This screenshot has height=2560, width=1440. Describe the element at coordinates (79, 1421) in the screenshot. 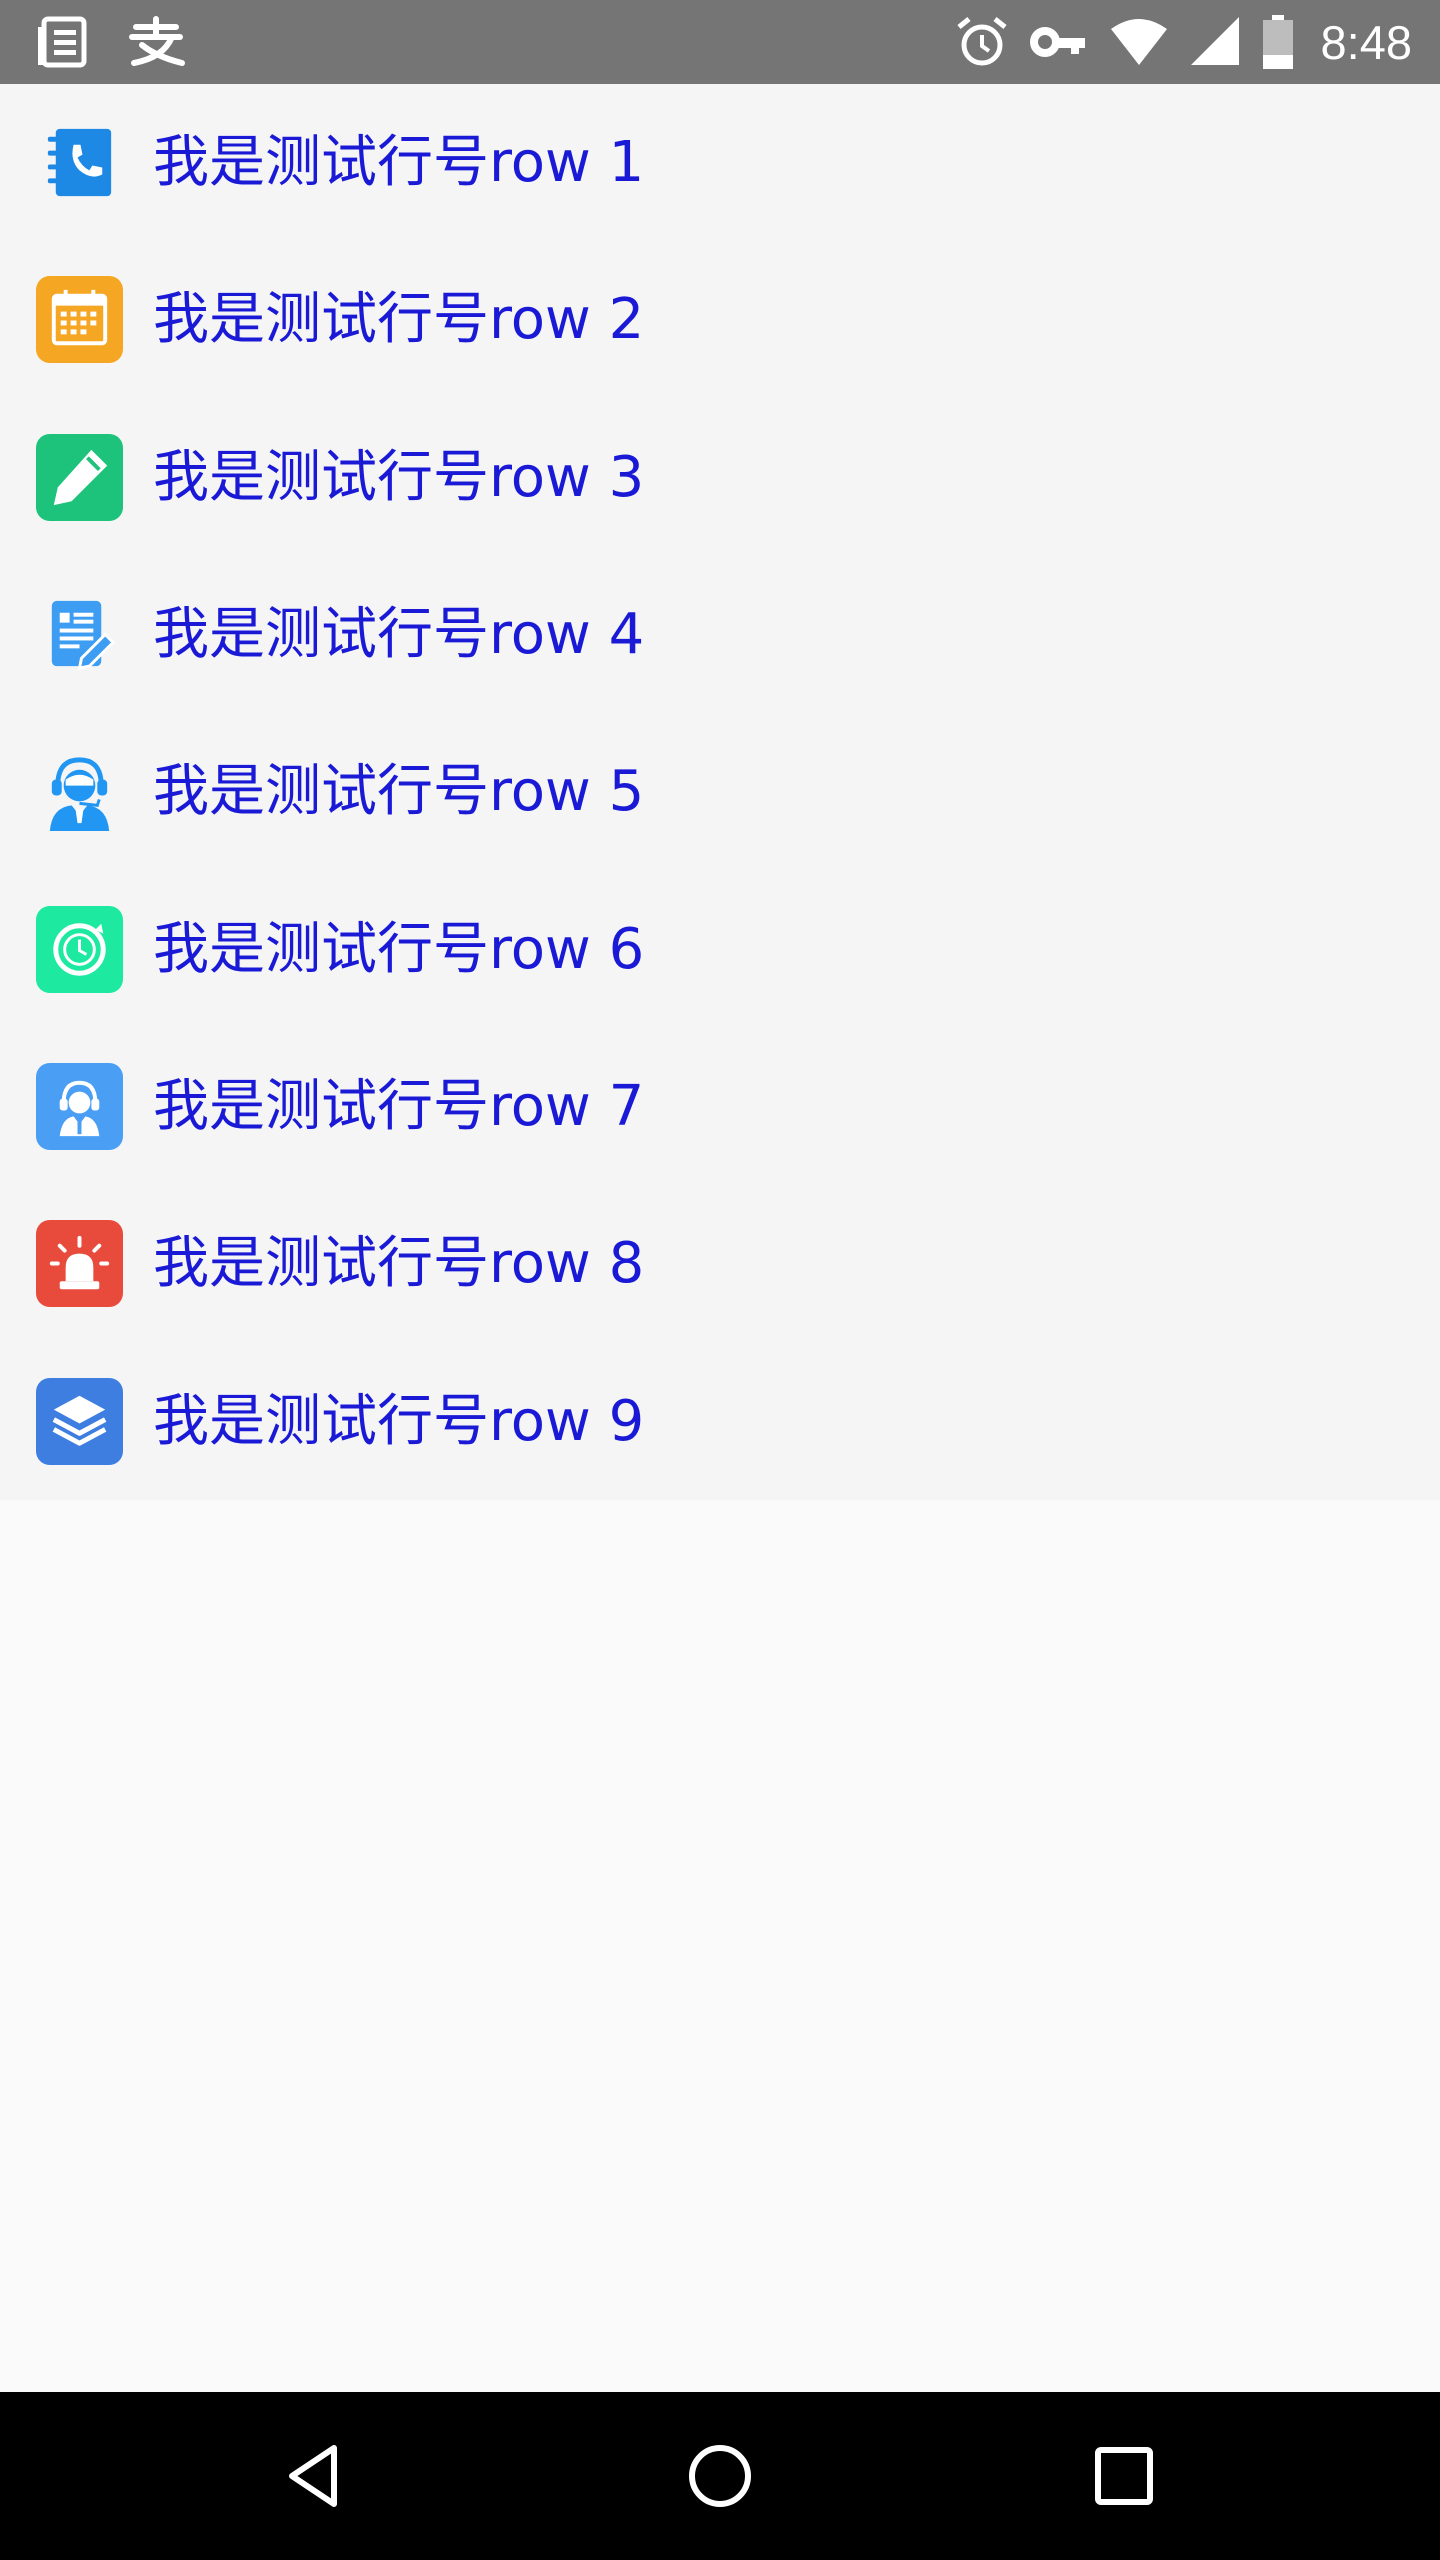

I see `layers-icon` at that location.